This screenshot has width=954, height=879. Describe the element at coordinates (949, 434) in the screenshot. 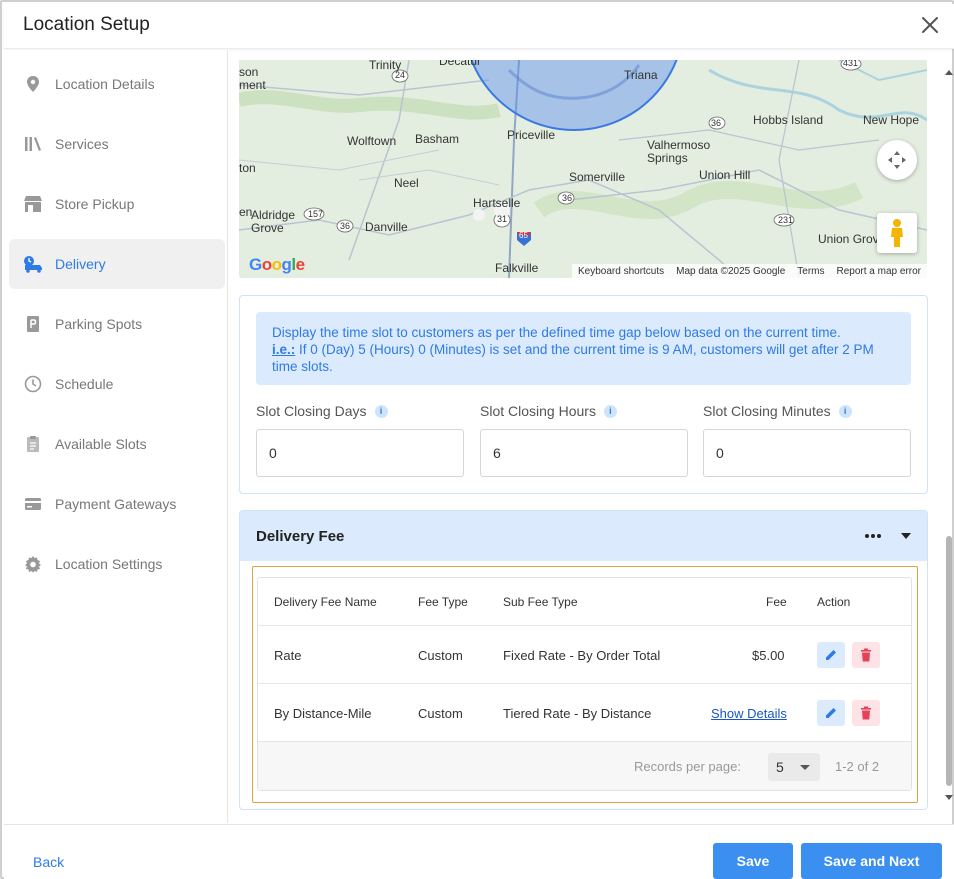

I see `content-scrollbar` at that location.